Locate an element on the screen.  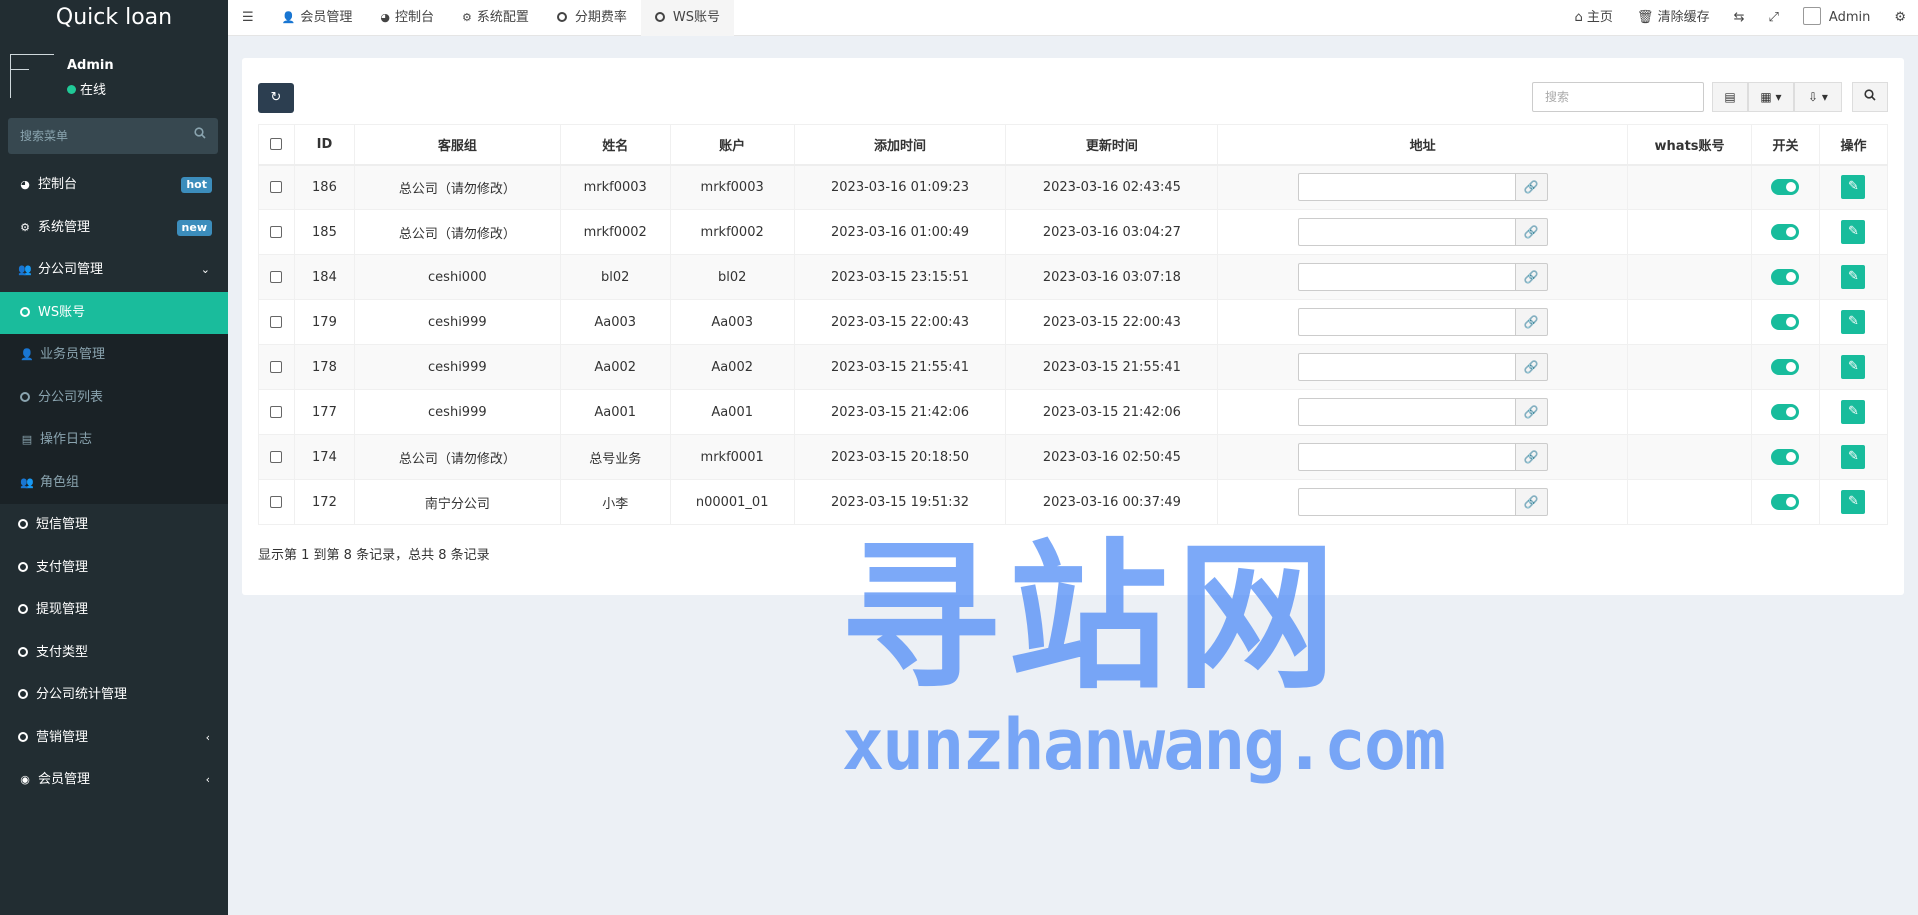
select-all-checkbox is located at coordinates (276, 144).